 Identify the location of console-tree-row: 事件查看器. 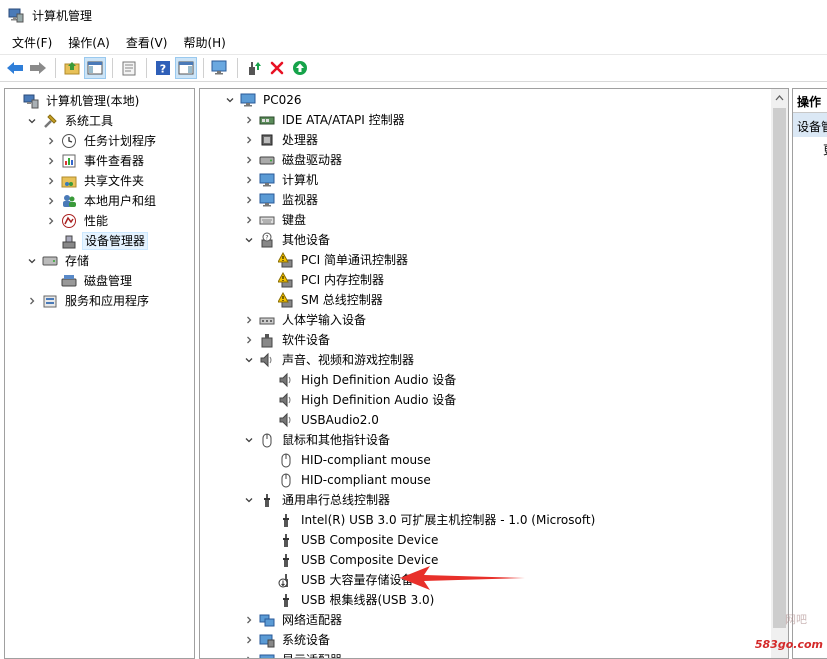
(95, 161).